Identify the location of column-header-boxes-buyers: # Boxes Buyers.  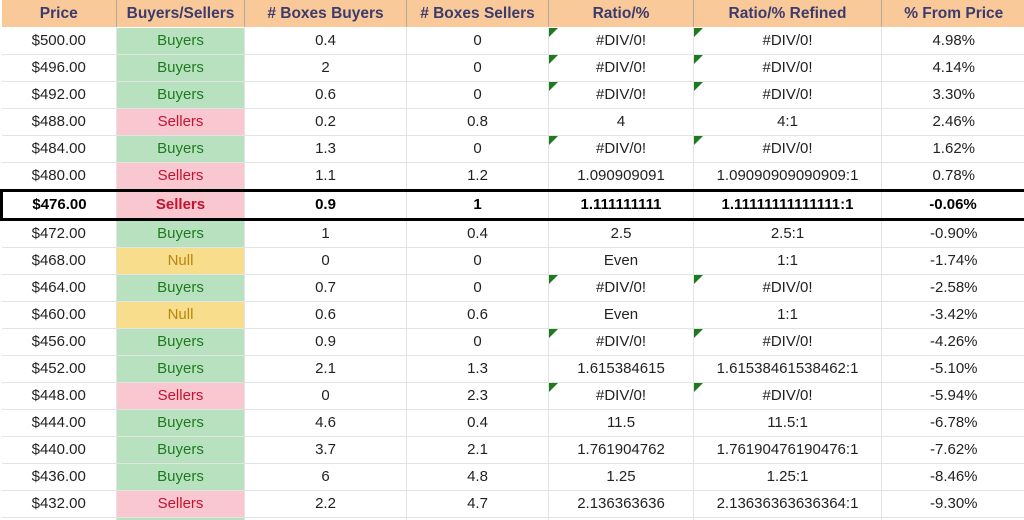
(325, 14).